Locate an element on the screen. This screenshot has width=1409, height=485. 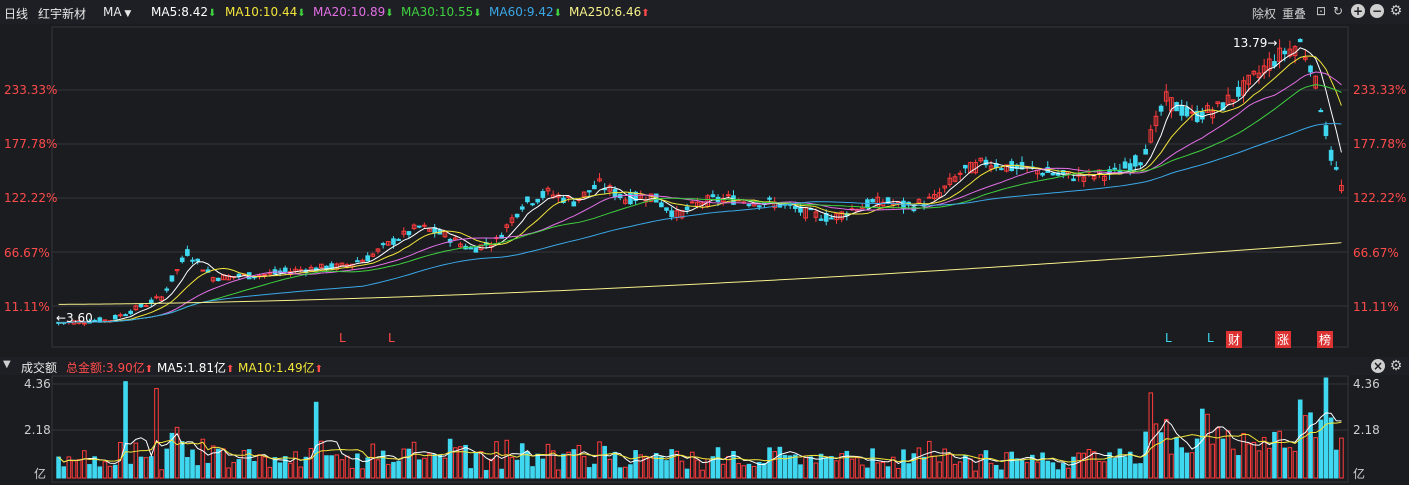
vol-tick-right: 4.36 is located at coordinates (1366, 384).